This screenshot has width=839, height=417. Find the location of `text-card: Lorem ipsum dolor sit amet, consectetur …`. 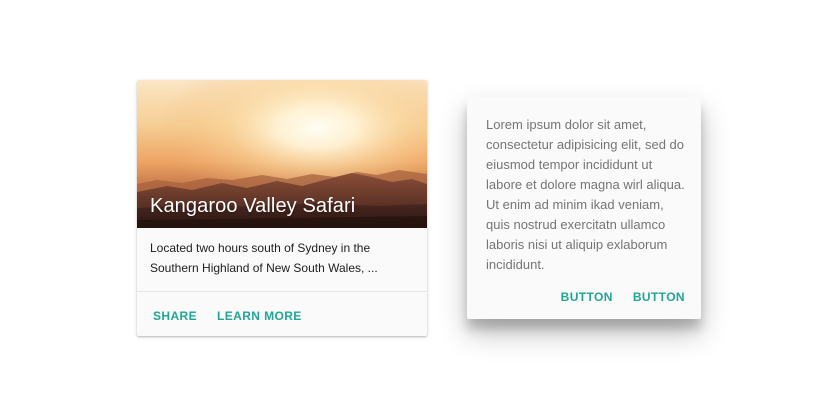

text-card: Lorem ipsum dolor sit amet, consectetur … is located at coordinates (584, 208).